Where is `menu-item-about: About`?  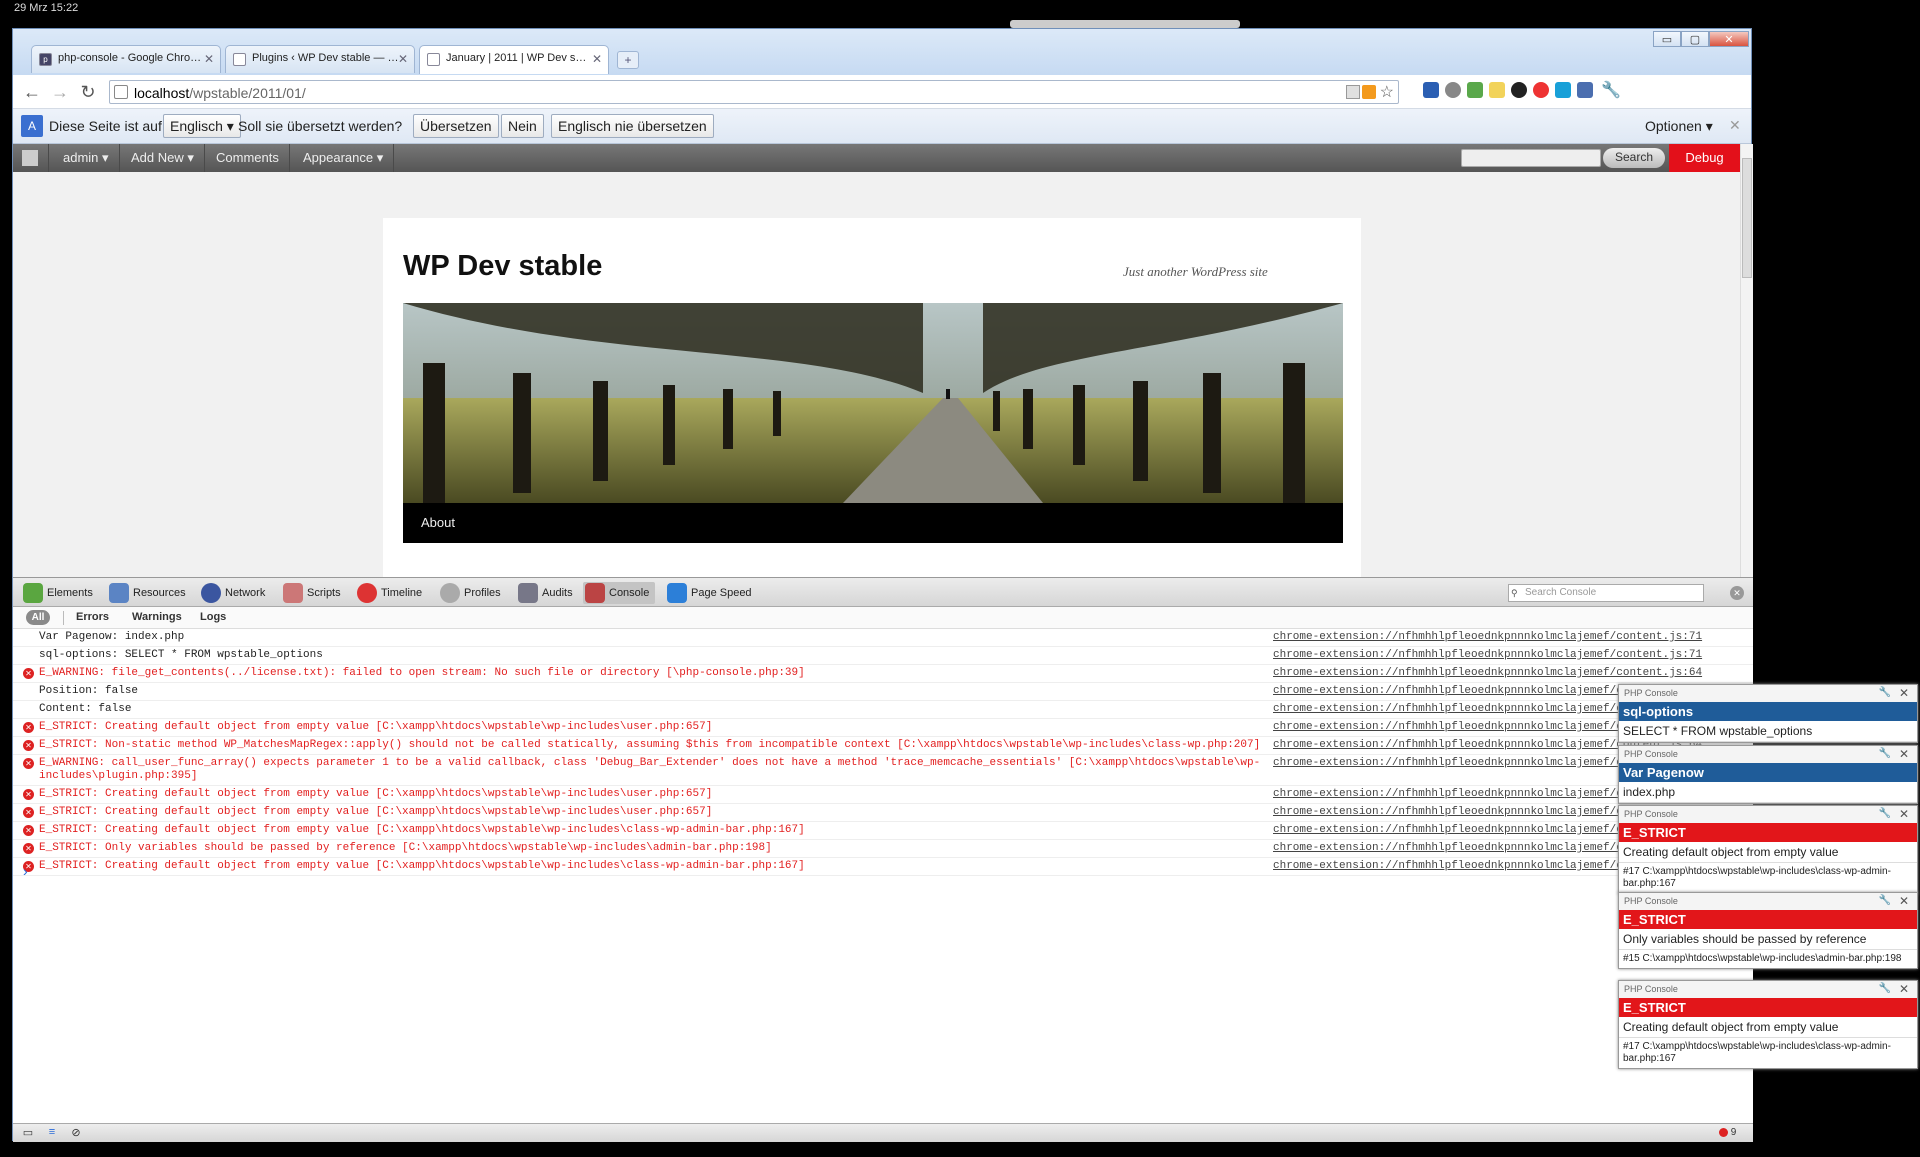
menu-item-about: About is located at coordinates (438, 522).